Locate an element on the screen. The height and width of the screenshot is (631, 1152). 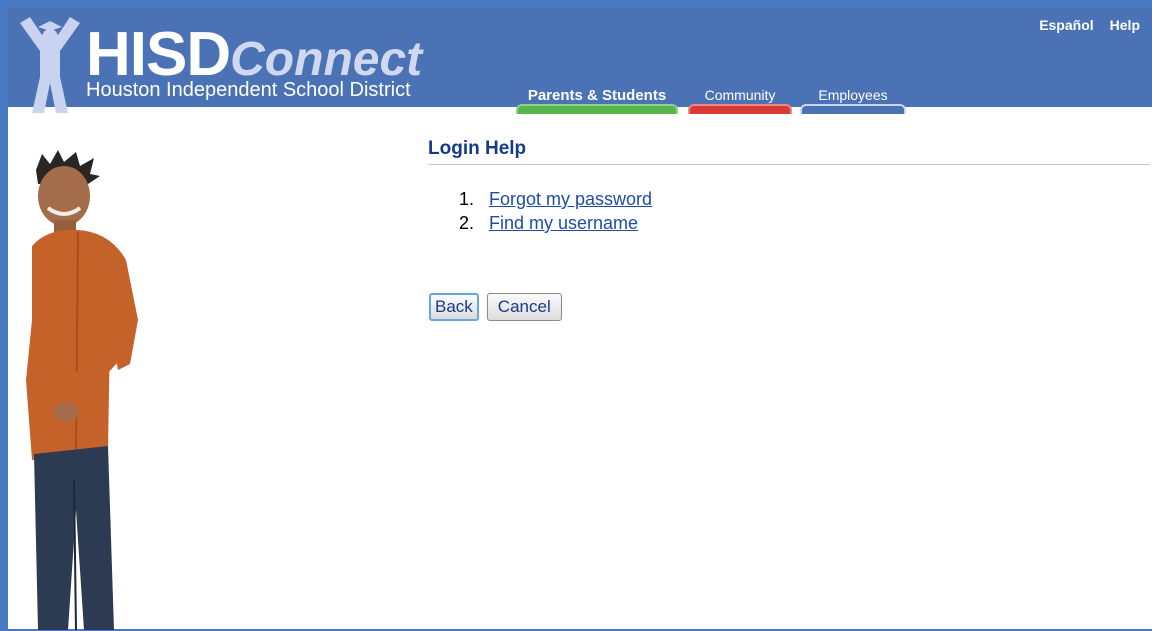
tab-parents-students: Parents & Students is located at coordinates (597, 97).